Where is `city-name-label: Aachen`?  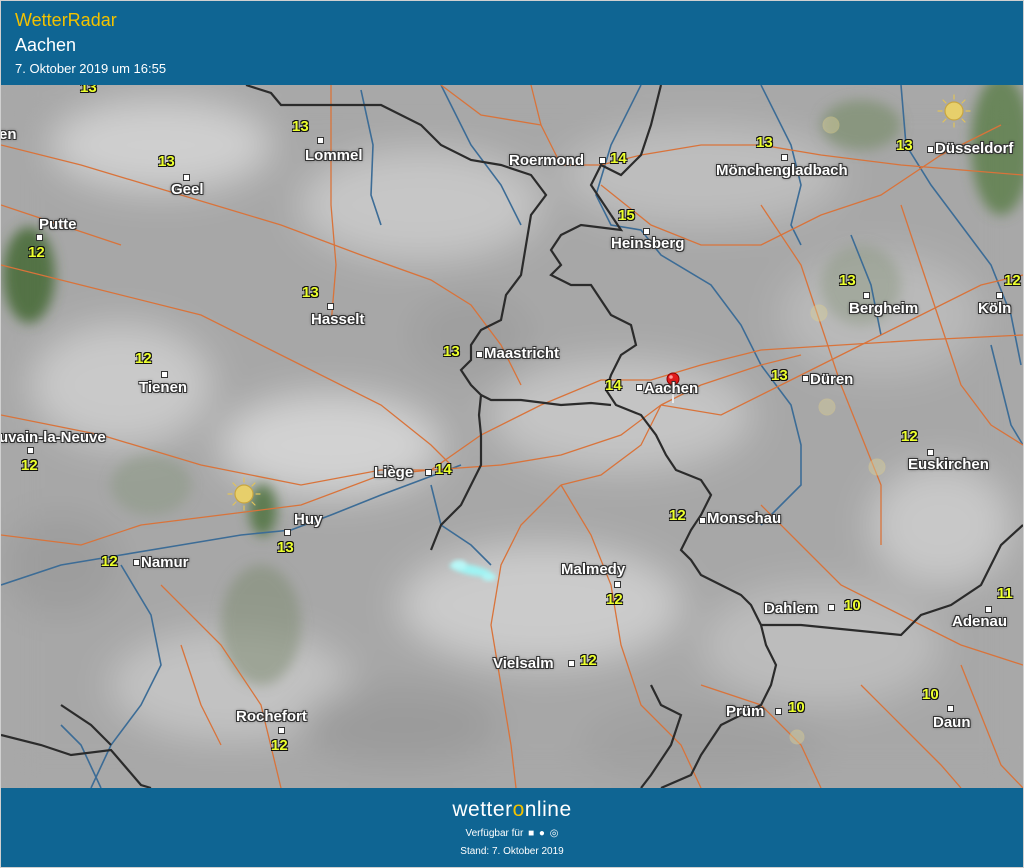
city-name-label: Aachen is located at coordinates (671, 388).